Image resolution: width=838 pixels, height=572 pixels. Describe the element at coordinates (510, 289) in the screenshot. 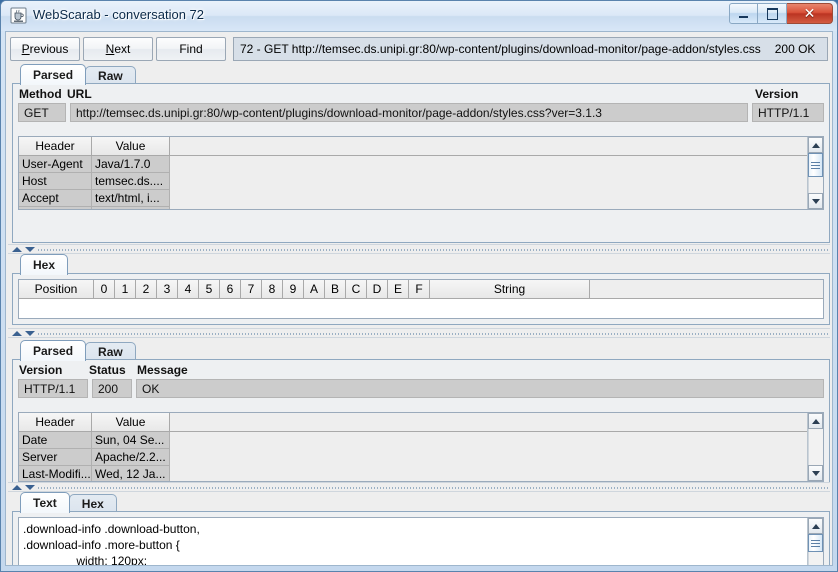

I see `hex-column-string: String` at that location.